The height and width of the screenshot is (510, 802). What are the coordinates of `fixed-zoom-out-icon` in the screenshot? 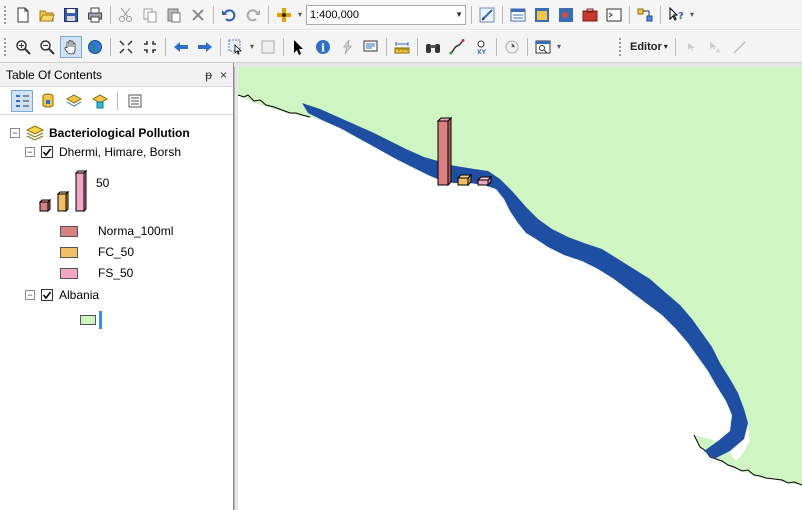 It's located at (150, 47).